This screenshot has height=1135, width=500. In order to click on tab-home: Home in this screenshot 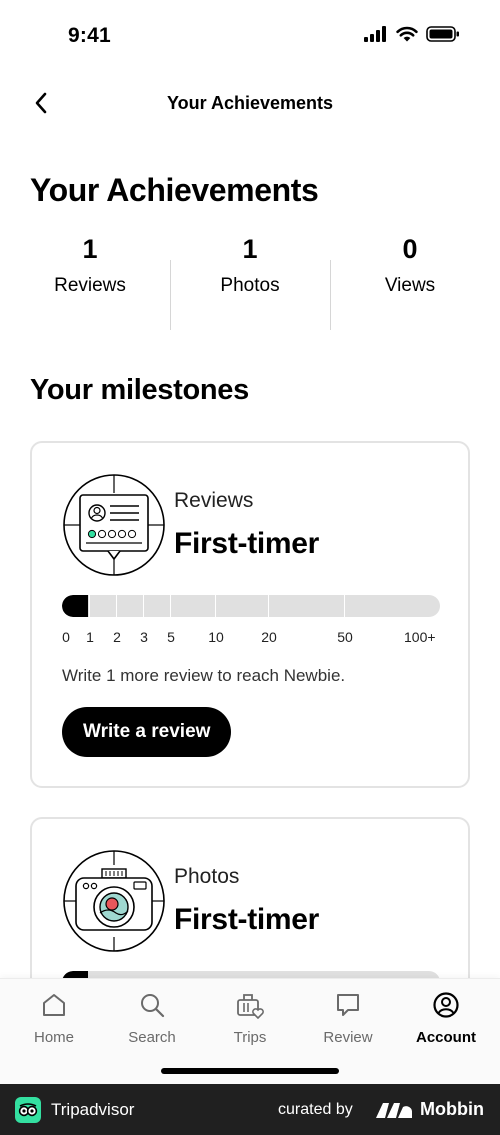, I will do `click(54, 1017)`.